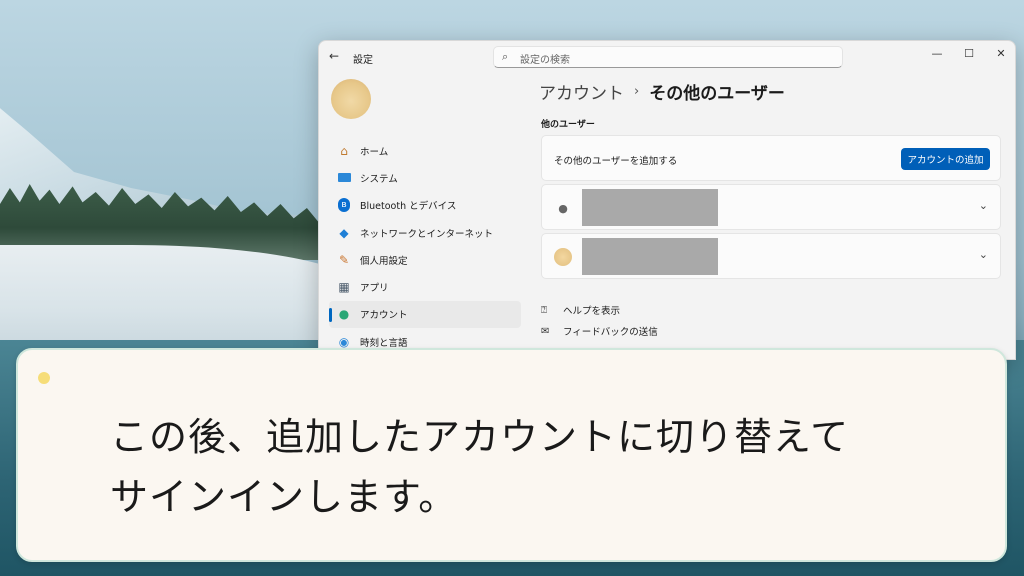  What do you see at coordinates (425, 150) in the screenshot?
I see `sidebar-item-home: ⌂ ホーム` at bounding box center [425, 150].